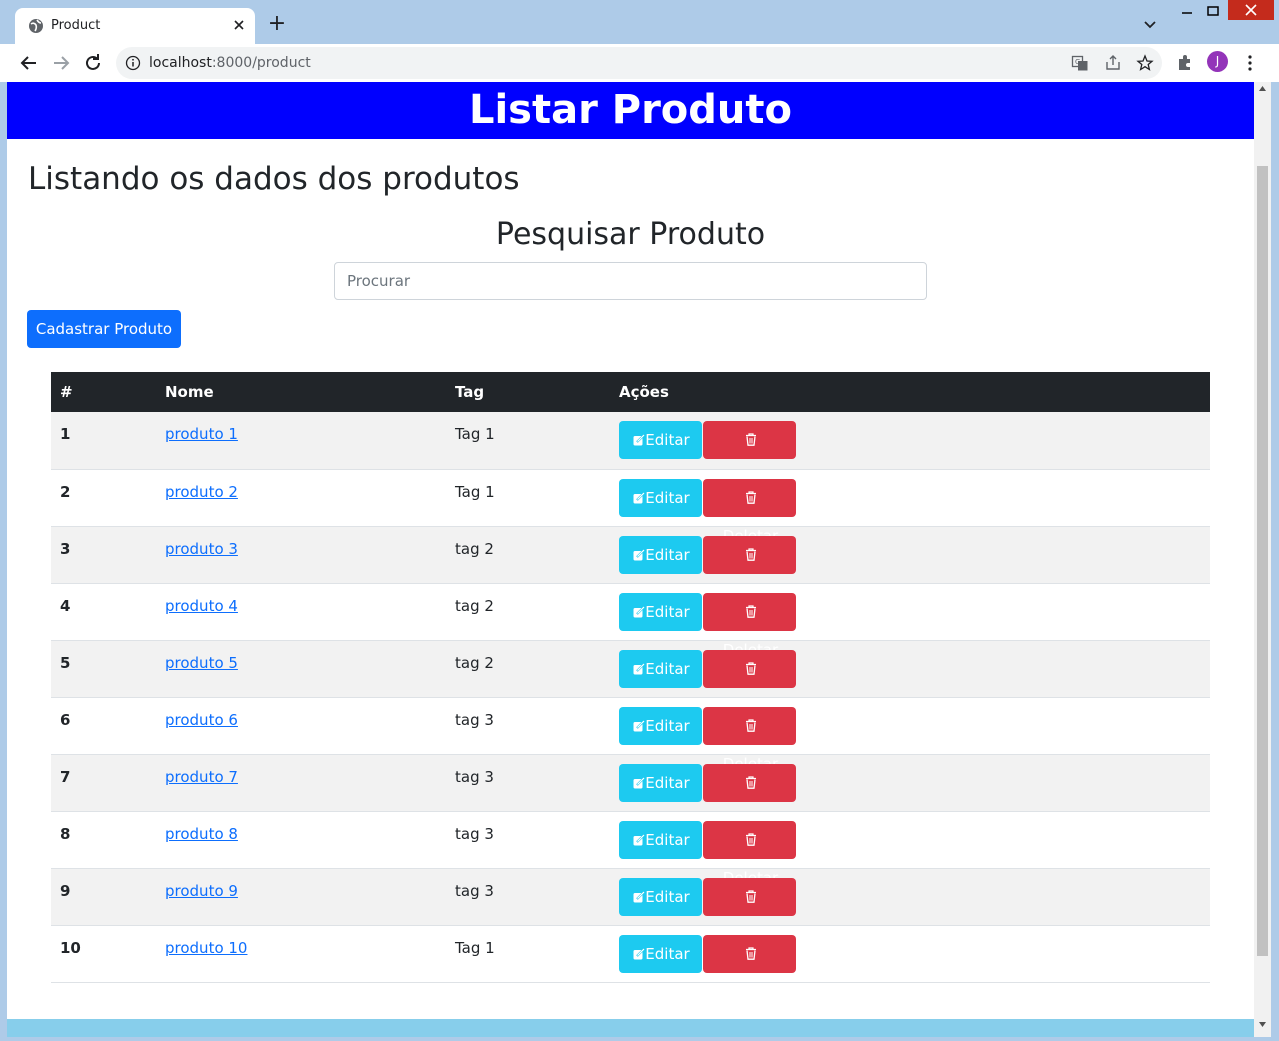 This screenshot has height=1041, width=1279. Describe the element at coordinates (261, 63) in the screenshot. I see `url-path: :8000/product` at that location.